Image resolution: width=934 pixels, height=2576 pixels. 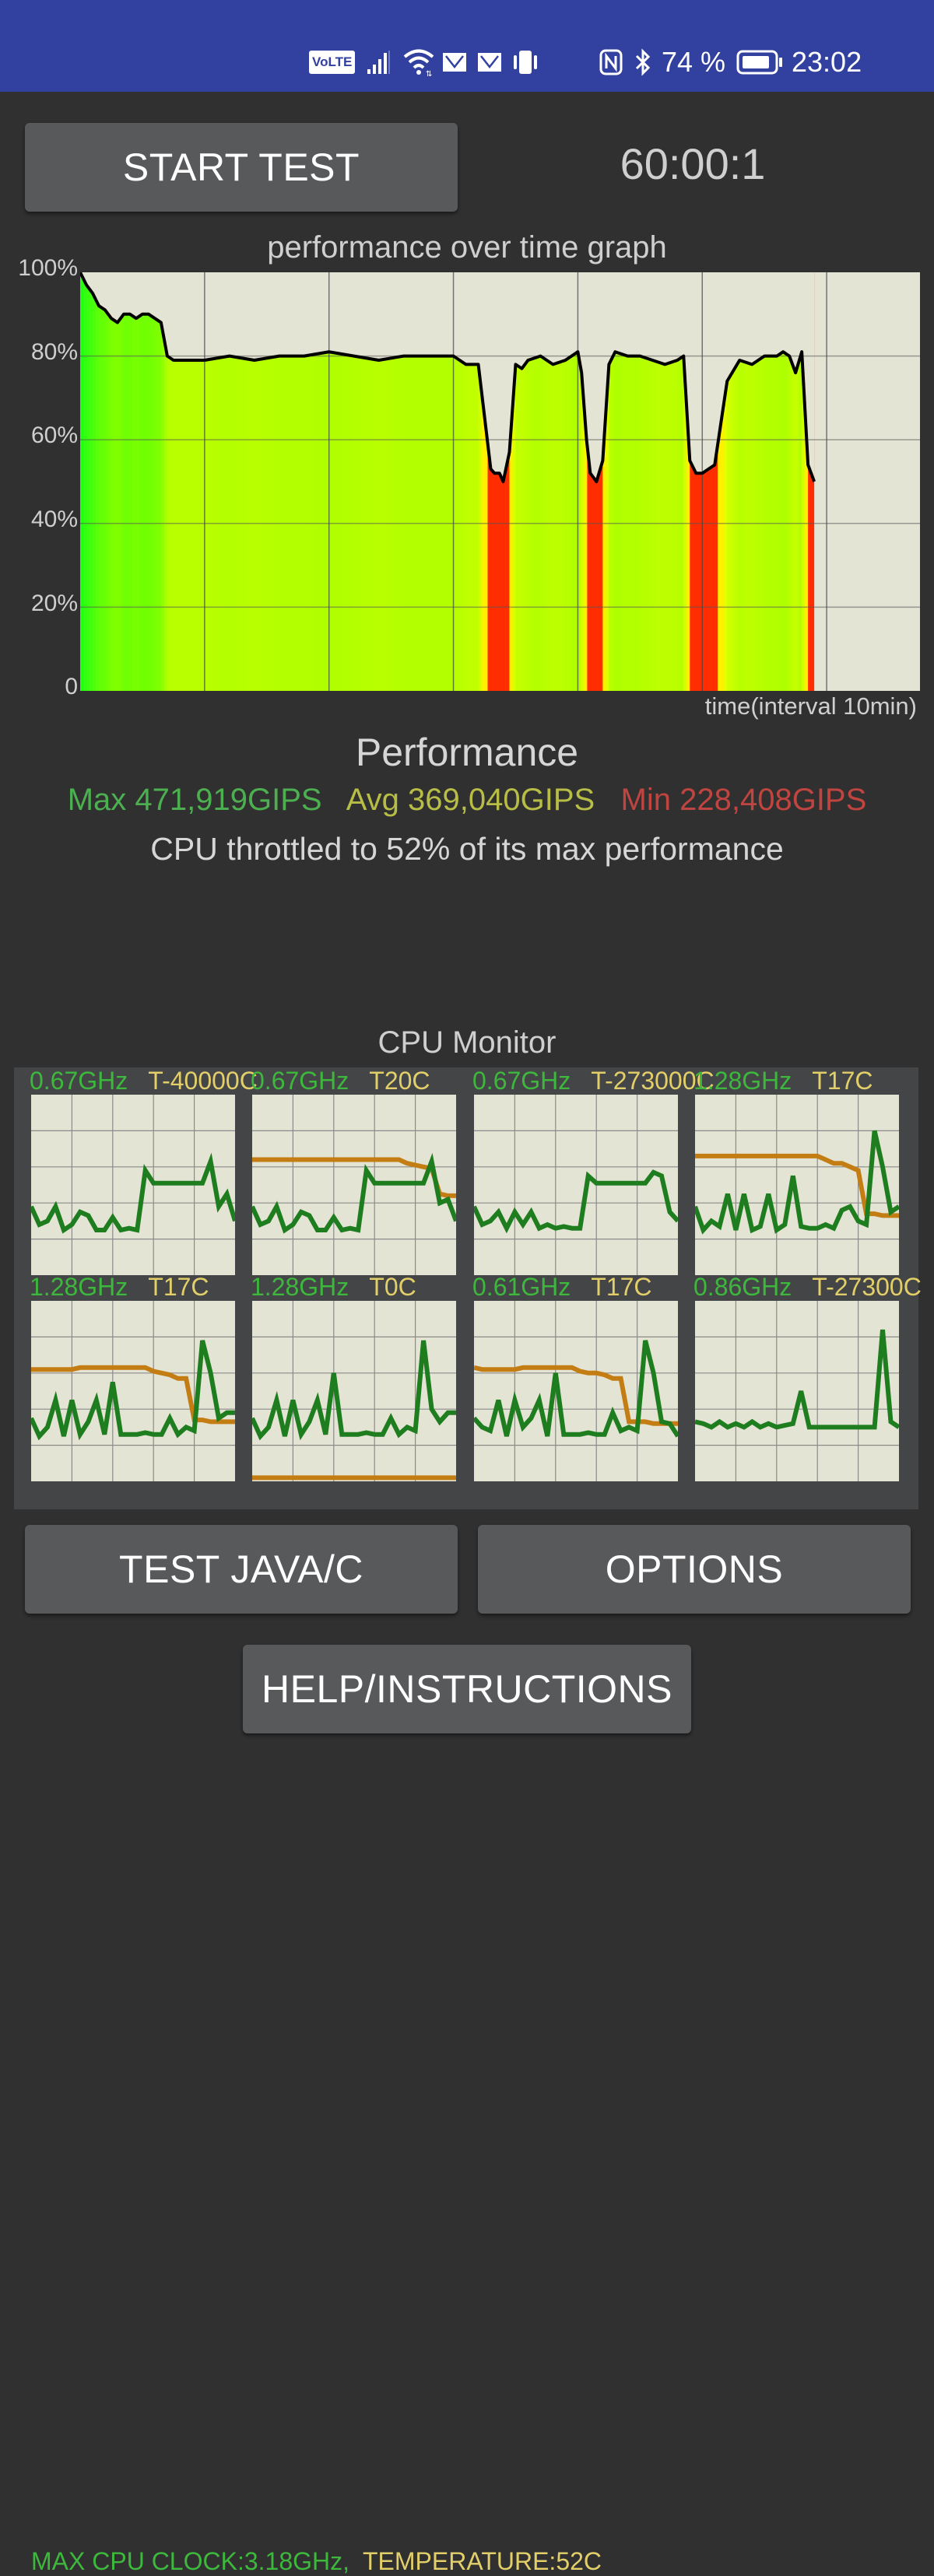 I want to click on signal-icon, so click(x=379, y=63).